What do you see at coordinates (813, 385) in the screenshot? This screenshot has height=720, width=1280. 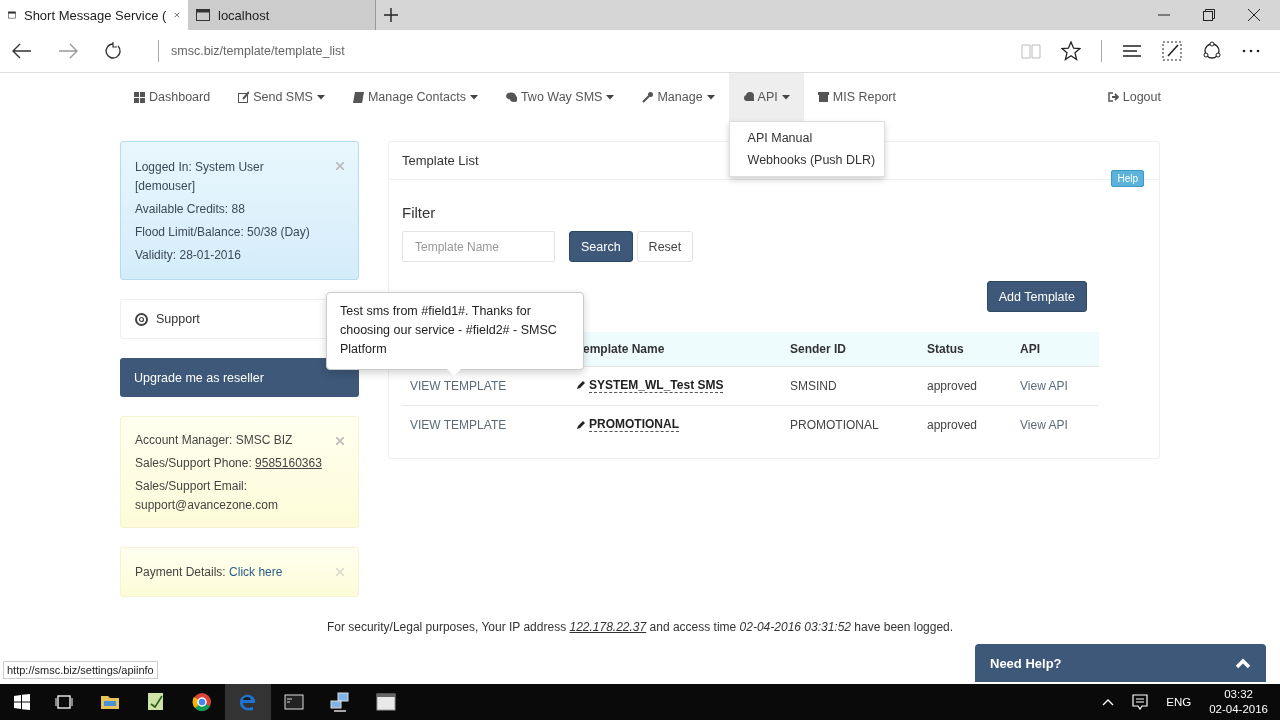 I see `table-cell: SMSIND` at bounding box center [813, 385].